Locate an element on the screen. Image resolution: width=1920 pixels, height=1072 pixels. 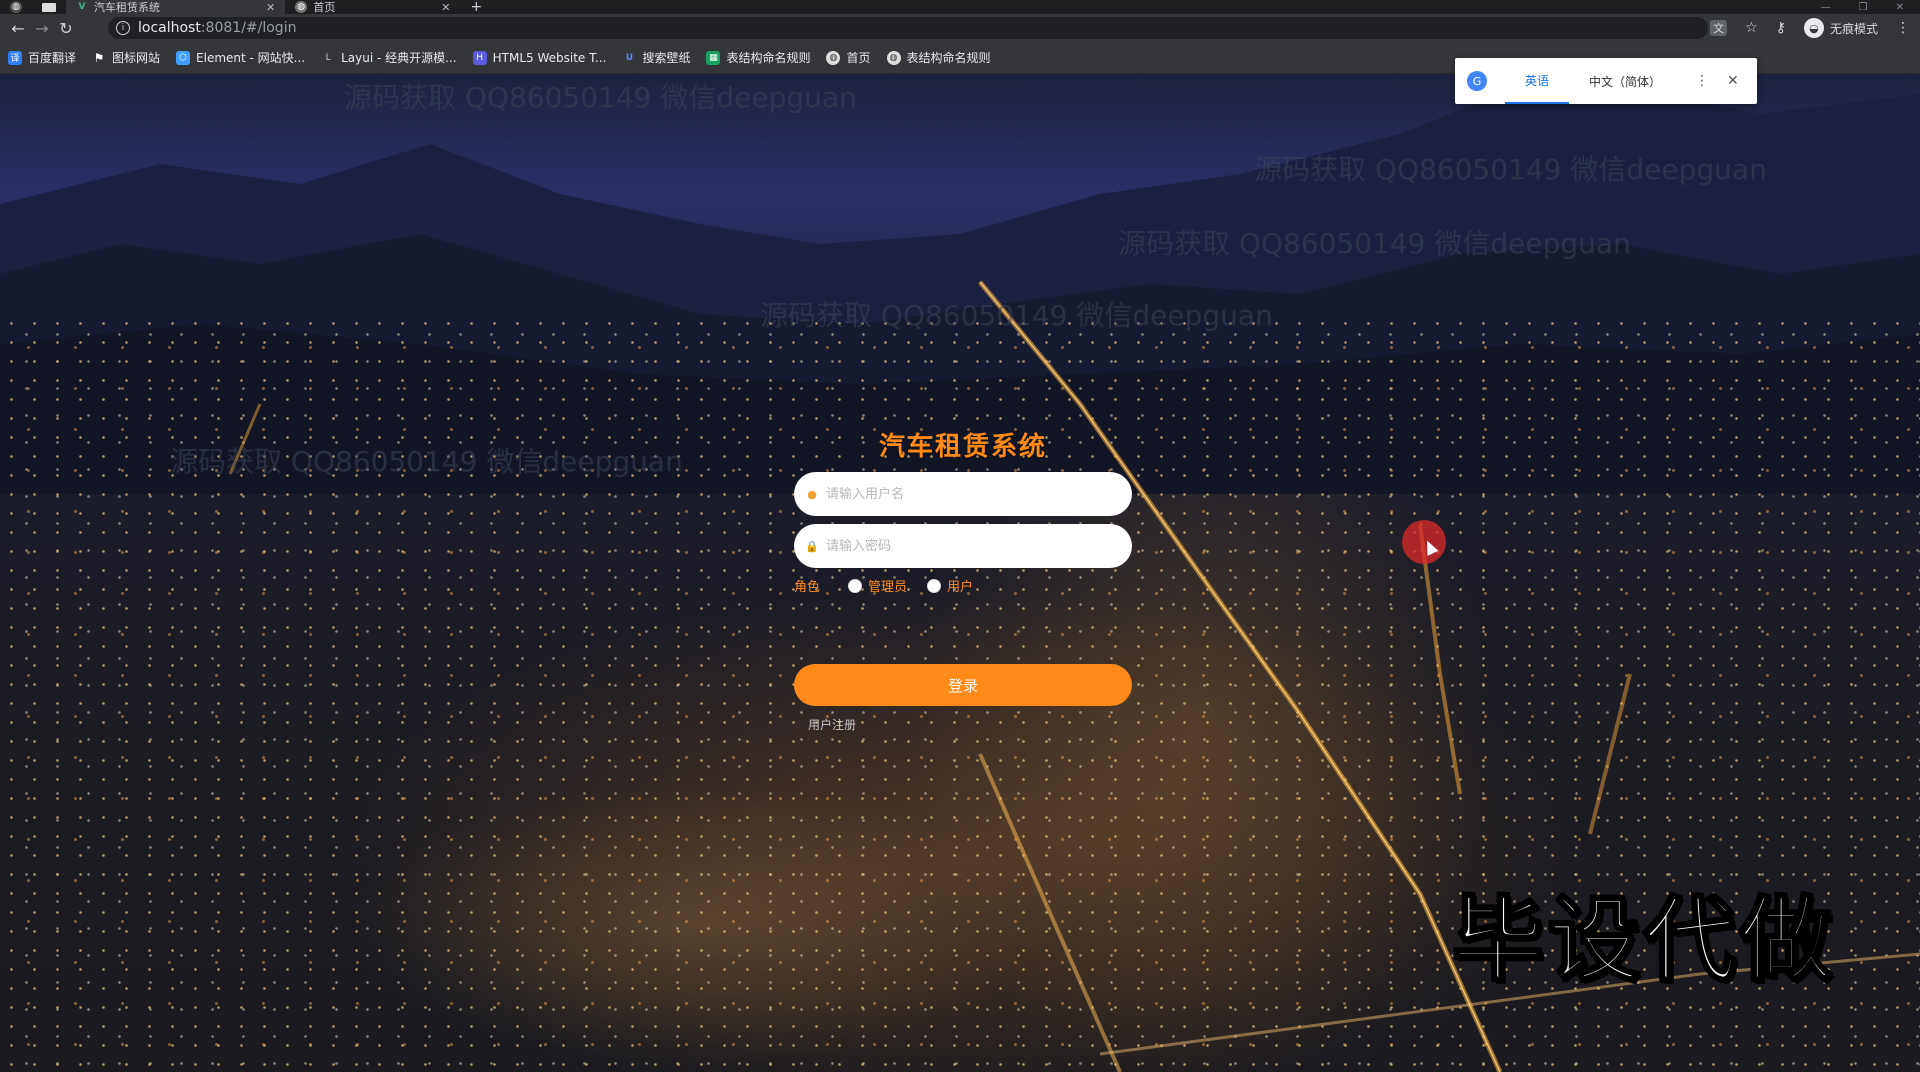
baidu-translate-icon: 译 is located at coordinates (15, 57).